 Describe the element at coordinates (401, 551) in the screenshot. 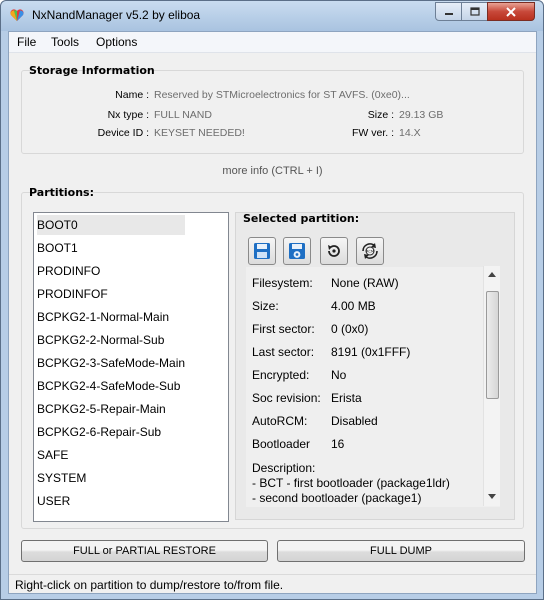

I see `full-dump-button: FULL DUMP` at that location.